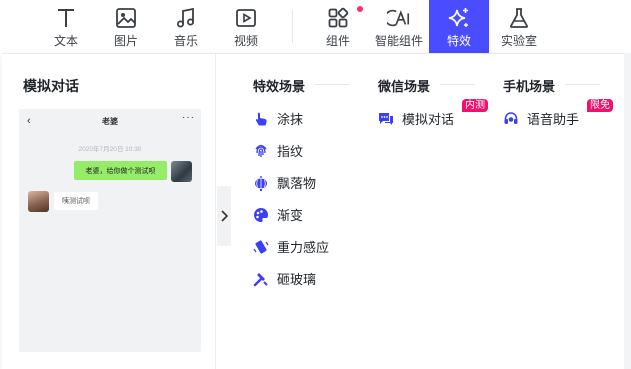 The width and height of the screenshot is (631, 369). Describe the element at coordinates (76, 201) in the screenshot. I see `incoming-message: 咦测试呗` at that location.